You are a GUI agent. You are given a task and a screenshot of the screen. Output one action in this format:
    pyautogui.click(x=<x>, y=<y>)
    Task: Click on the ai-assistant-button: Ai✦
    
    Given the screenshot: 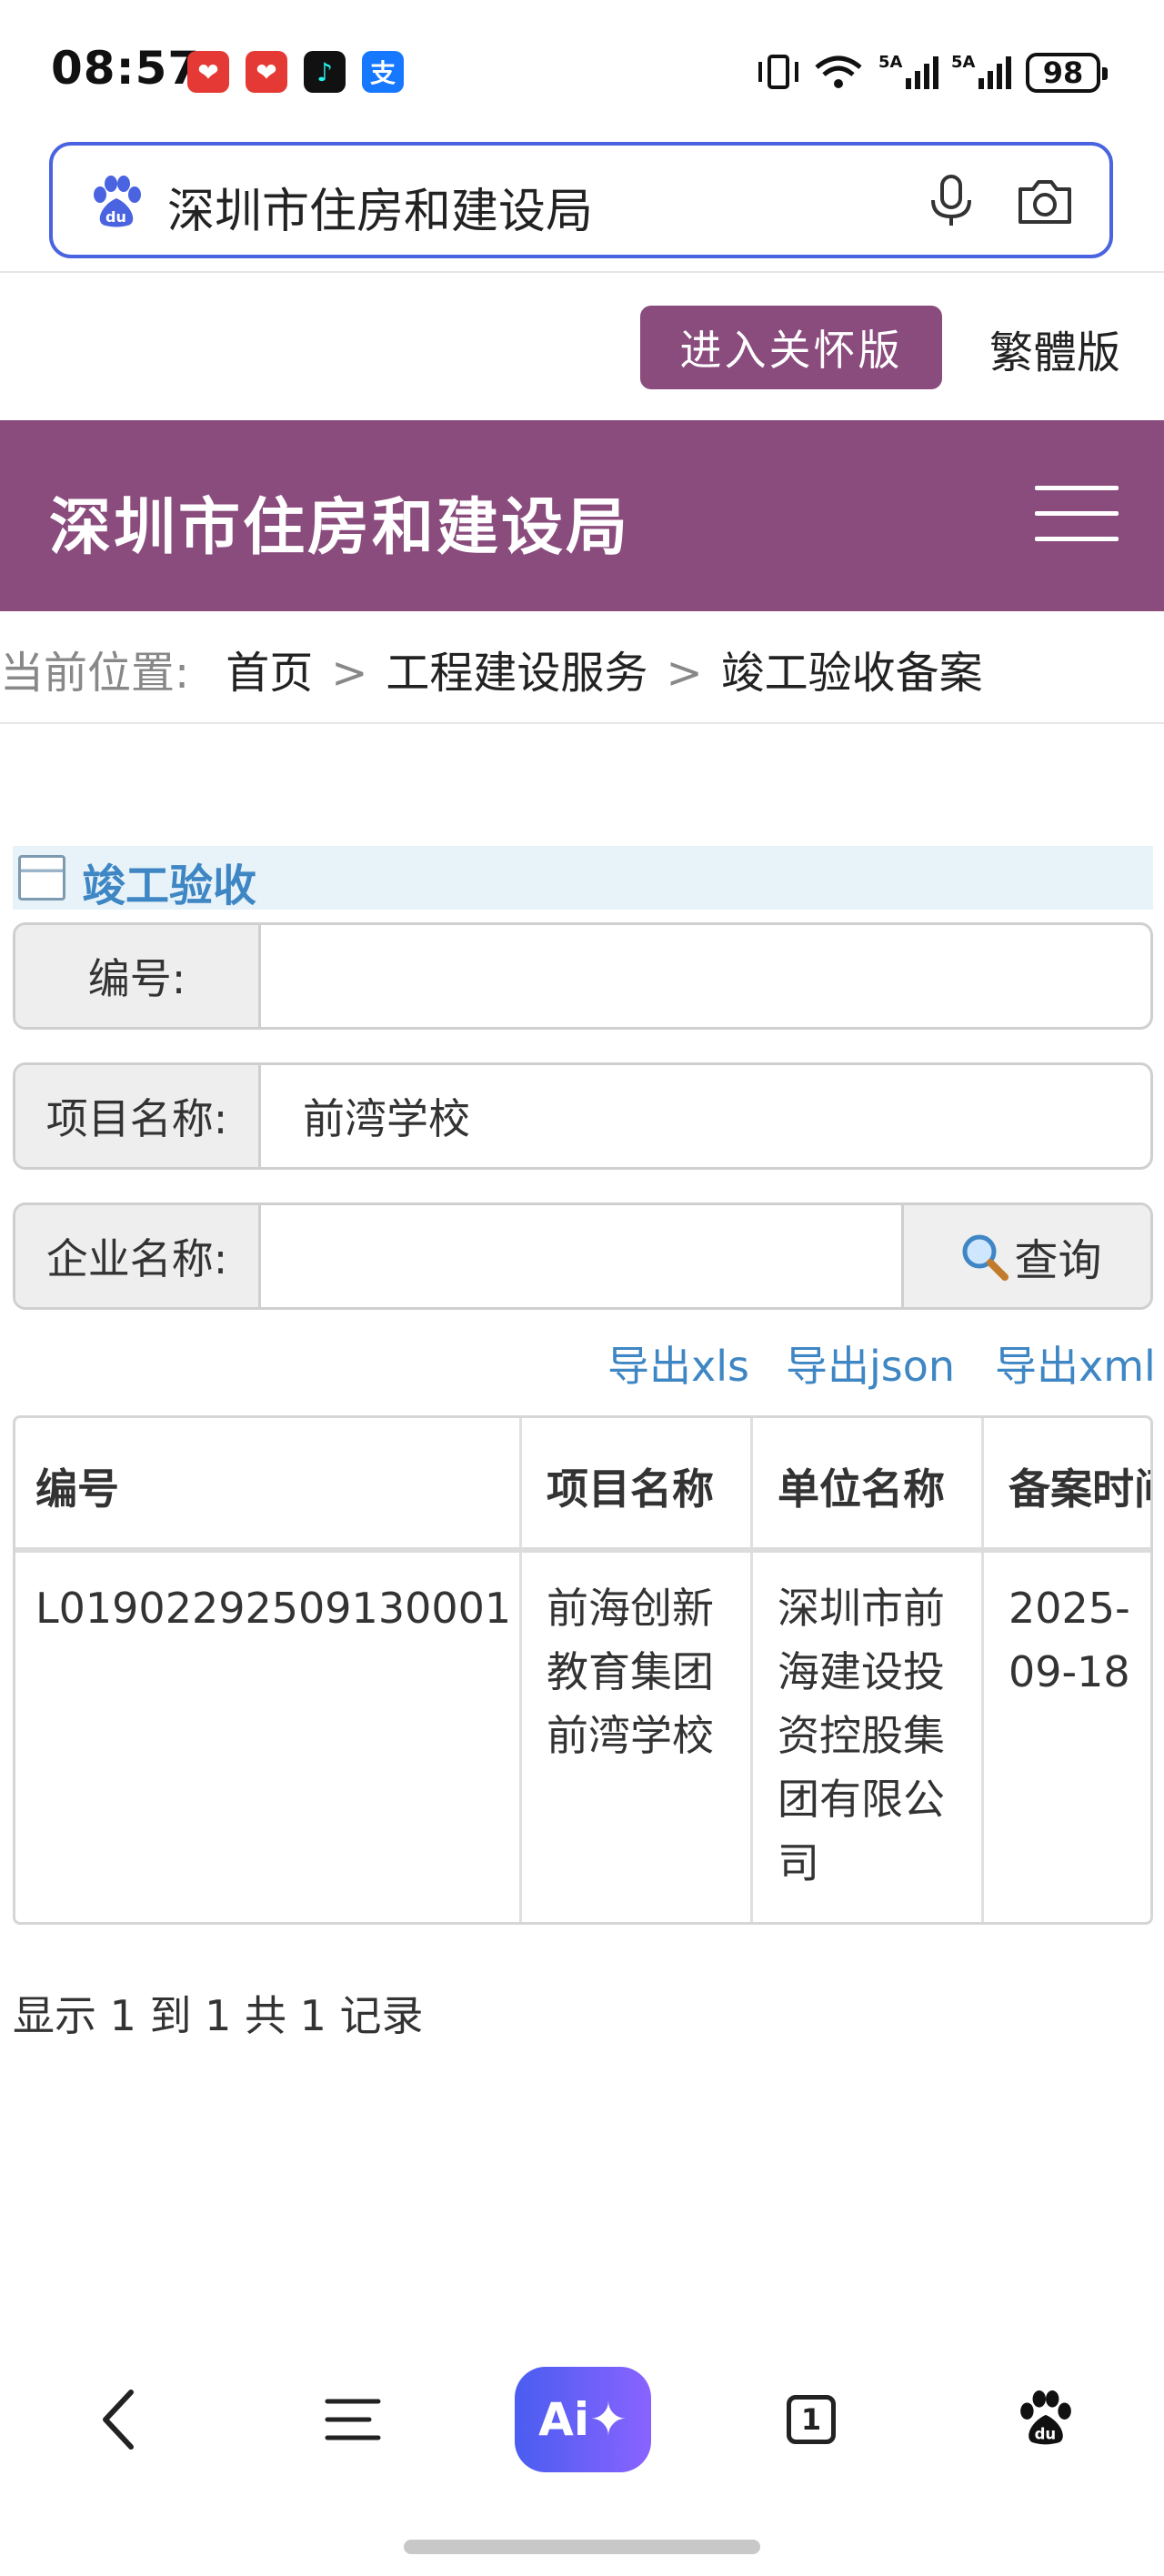 What is the action you would take?
    pyautogui.click(x=583, y=2419)
    